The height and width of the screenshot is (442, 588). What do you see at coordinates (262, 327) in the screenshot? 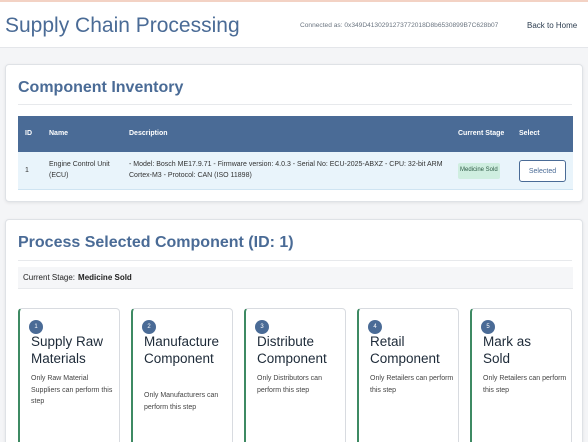
I see `step-number-badge: 3` at bounding box center [262, 327].